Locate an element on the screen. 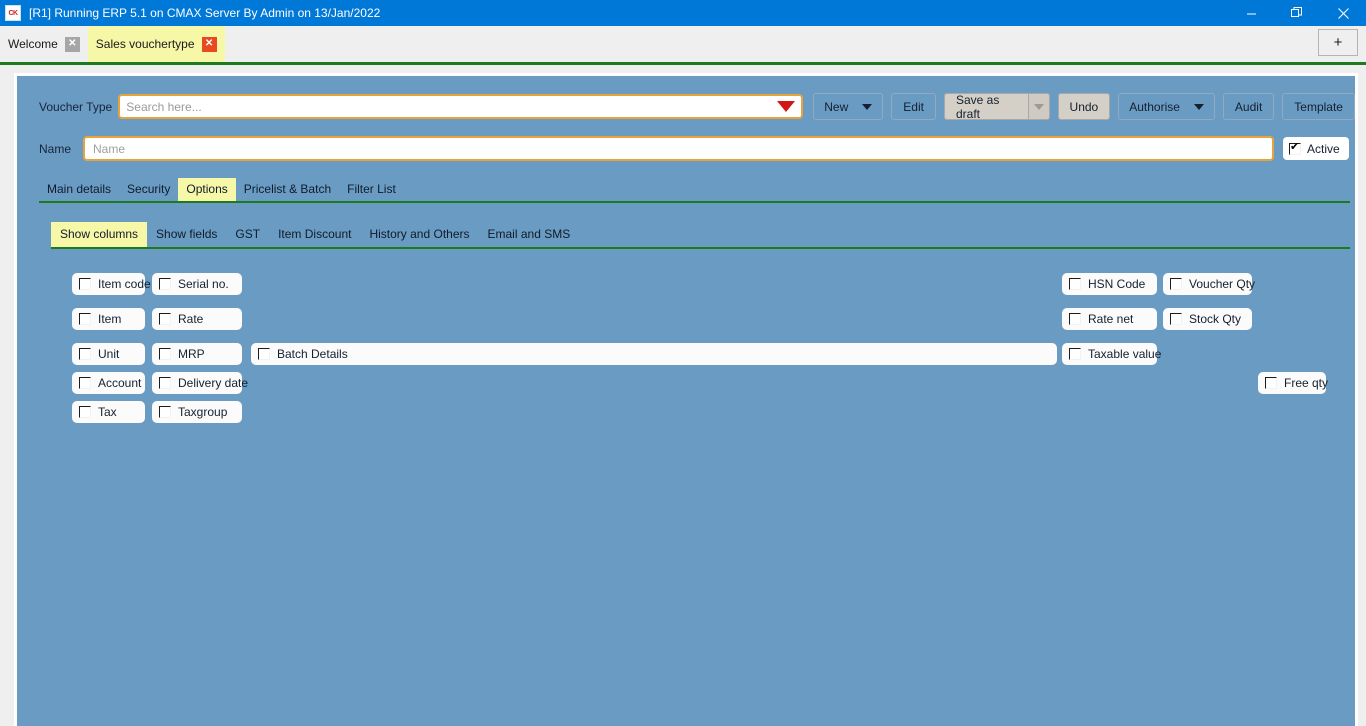  checkbox-unit: Unit is located at coordinates (108, 354).